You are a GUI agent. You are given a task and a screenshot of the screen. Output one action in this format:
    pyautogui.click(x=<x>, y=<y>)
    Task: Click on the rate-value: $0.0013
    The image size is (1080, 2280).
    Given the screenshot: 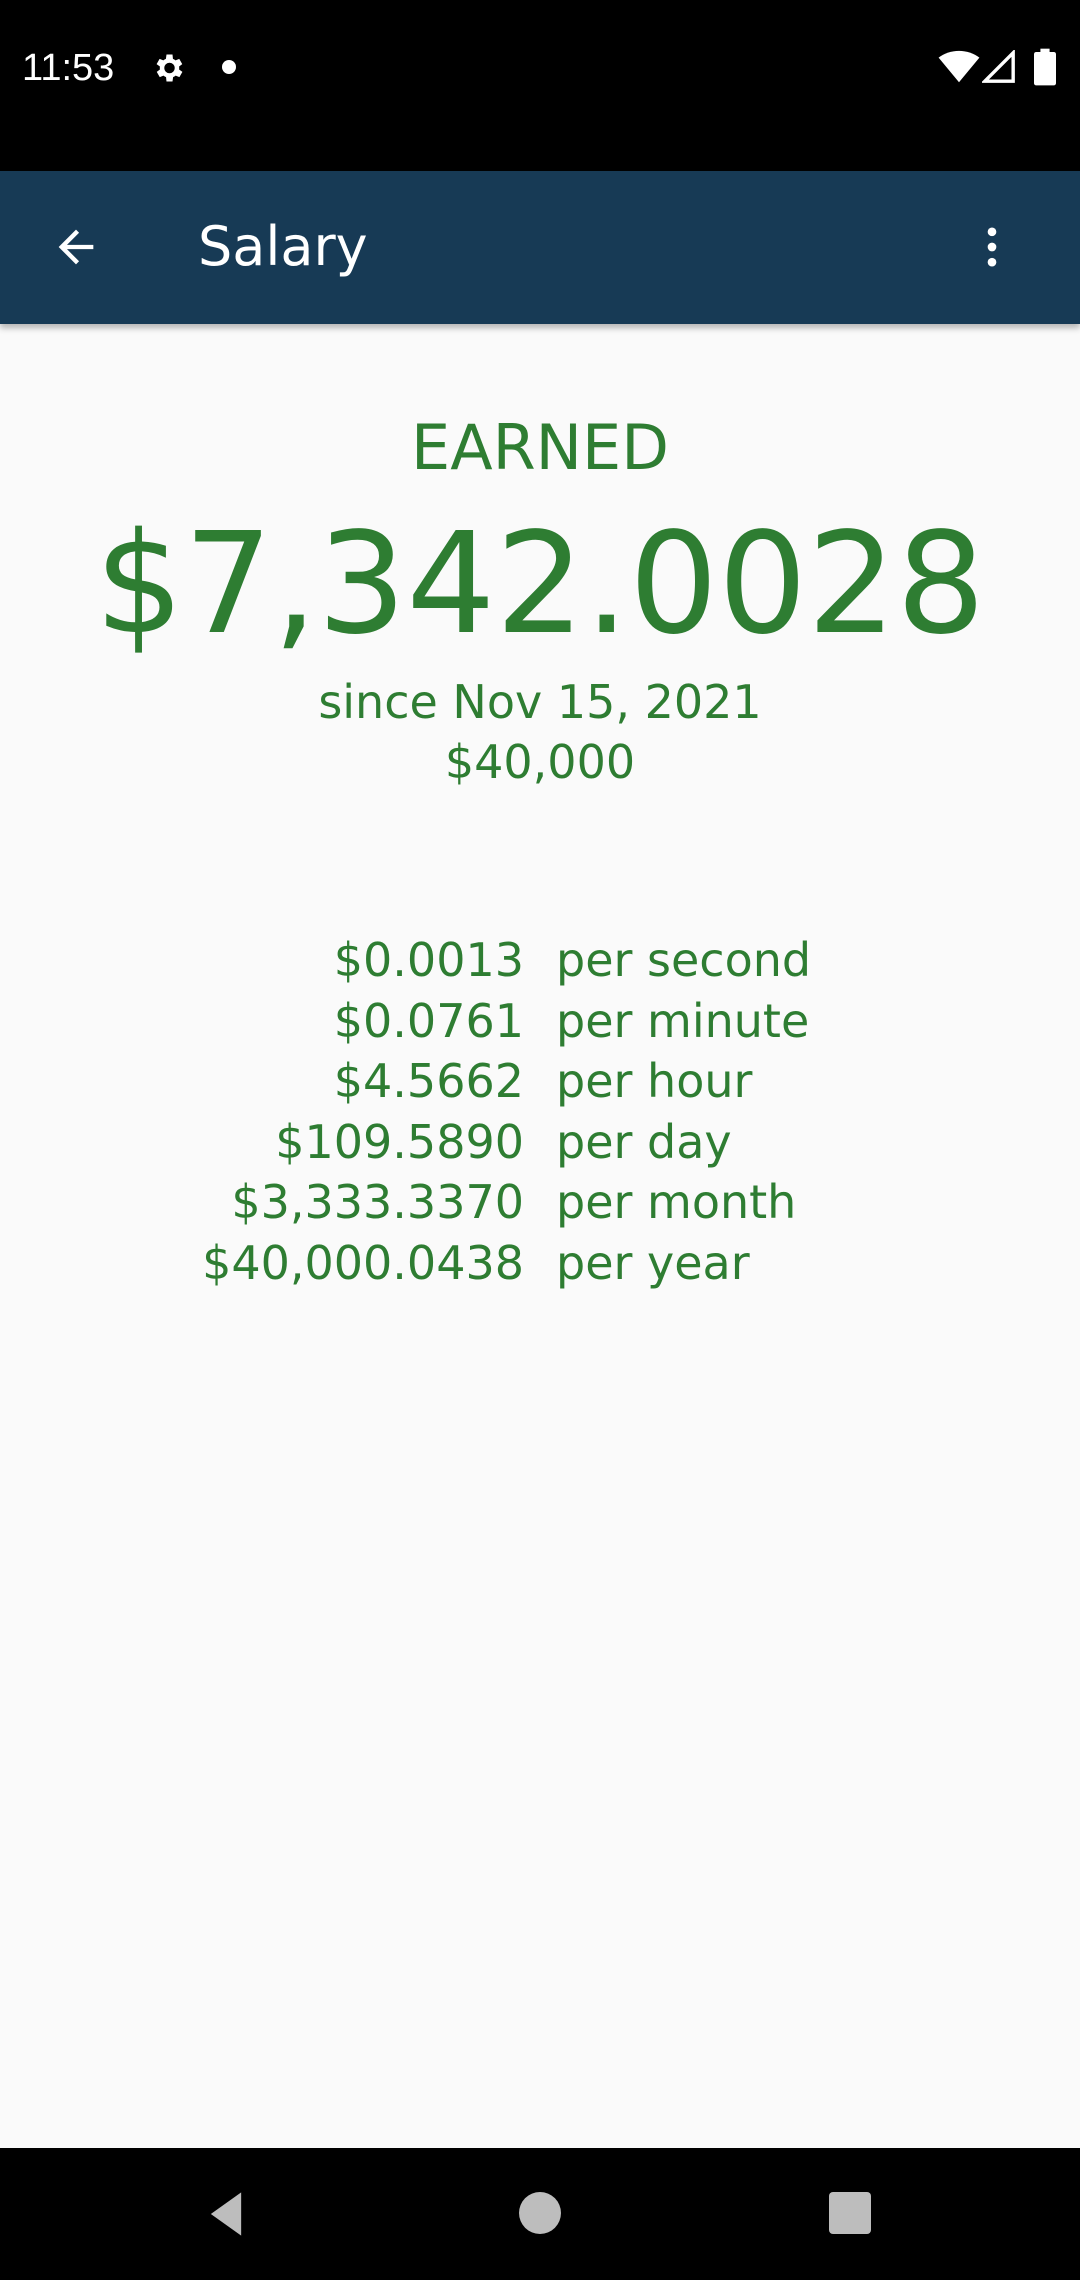 What is the action you would take?
    pyautogui.click(x=428, y=960)
    